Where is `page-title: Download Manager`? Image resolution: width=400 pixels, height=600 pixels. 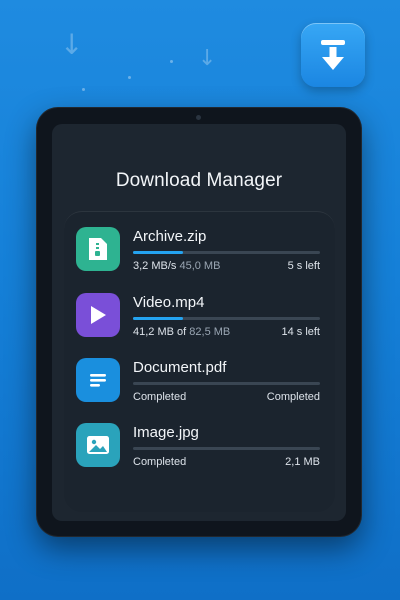
page-title: Download Manager is located at coordinates (199, 180).